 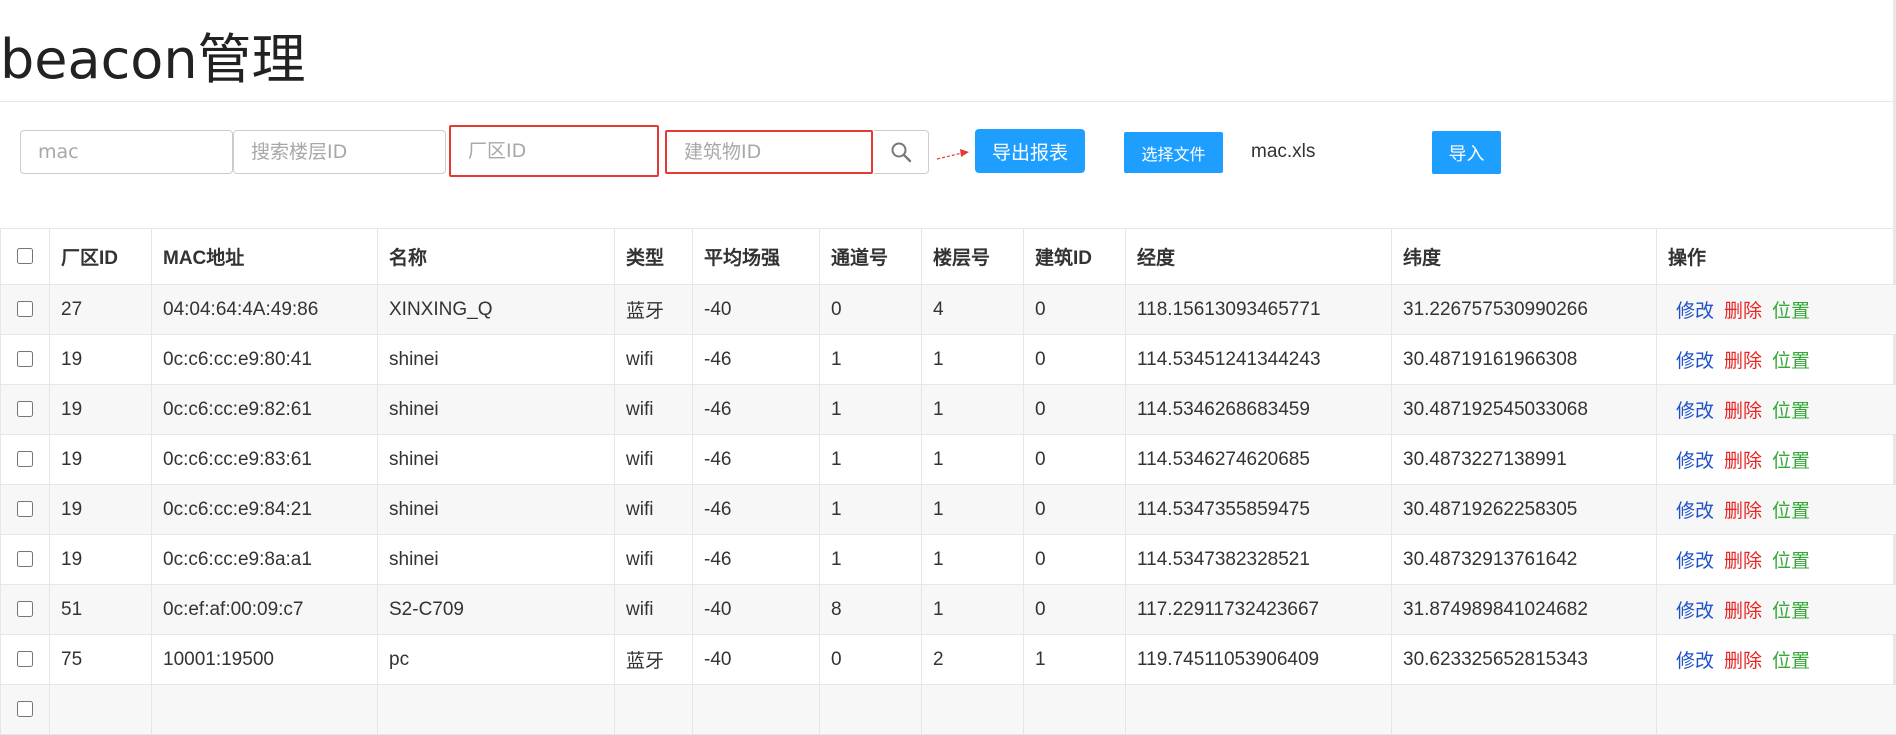 I want to click on header-building-id: 建筑ID, so click(x=1075, y=257).